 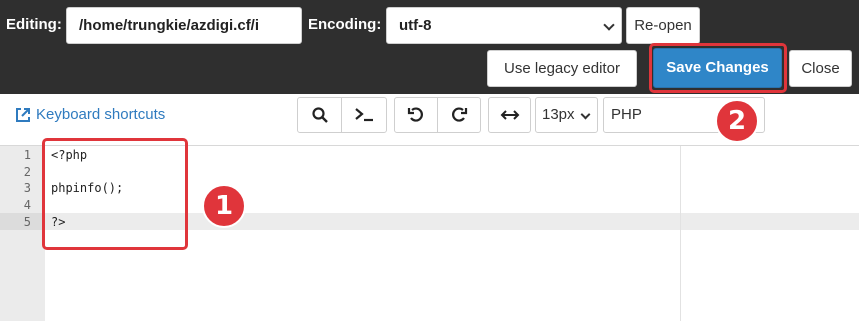 I want to click on line-number: 1, so click(x=27, y=155).